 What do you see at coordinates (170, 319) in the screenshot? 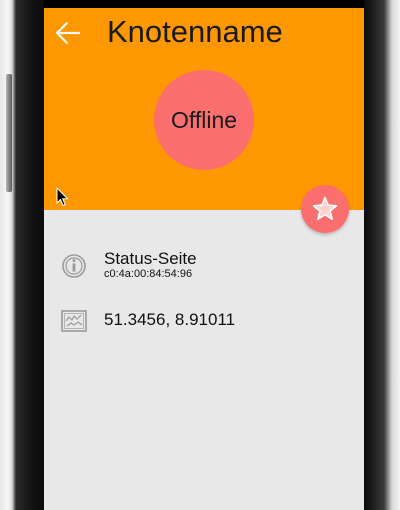
I see `coordinates-value: 51.3456, 8.91011` at bounding box center [170, 319].